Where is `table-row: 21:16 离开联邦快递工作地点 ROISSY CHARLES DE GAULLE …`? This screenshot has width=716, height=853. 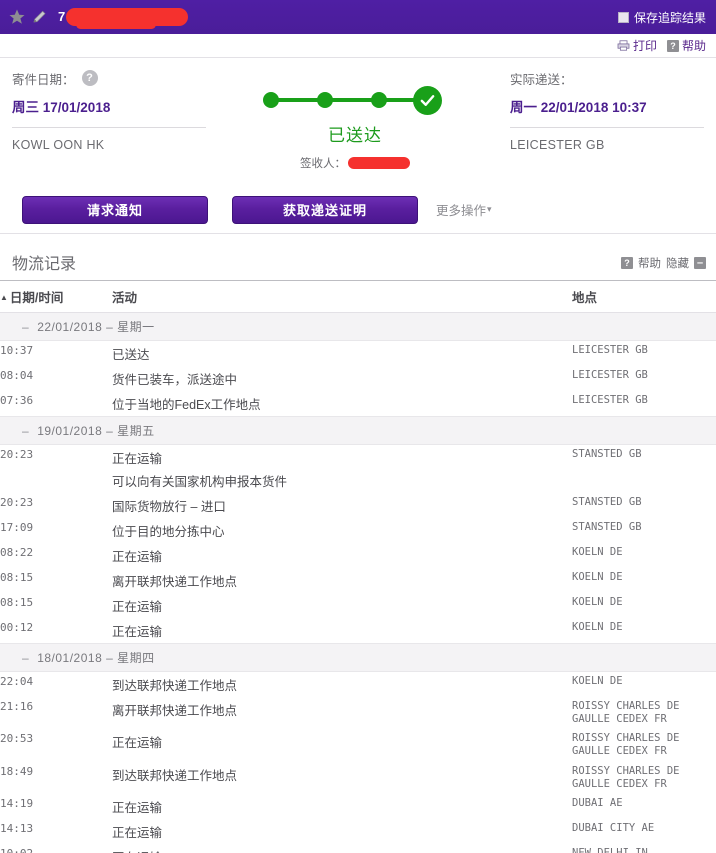 table-row: 21:16 离开联邦快递工作地点 ROISSY CHARLES DE GAULLE … is located at coordinates (358, 713).